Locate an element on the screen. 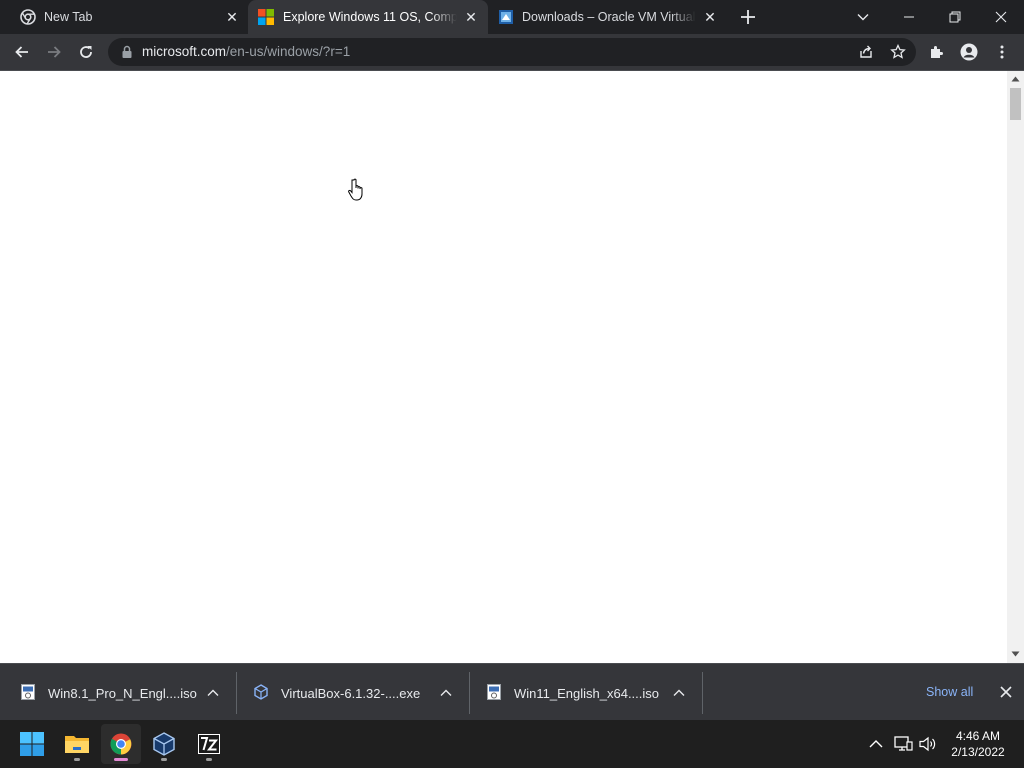 The height and width of the screenshot is (768, 1024). taskbar-7zip is located at coordinates (209, 744).